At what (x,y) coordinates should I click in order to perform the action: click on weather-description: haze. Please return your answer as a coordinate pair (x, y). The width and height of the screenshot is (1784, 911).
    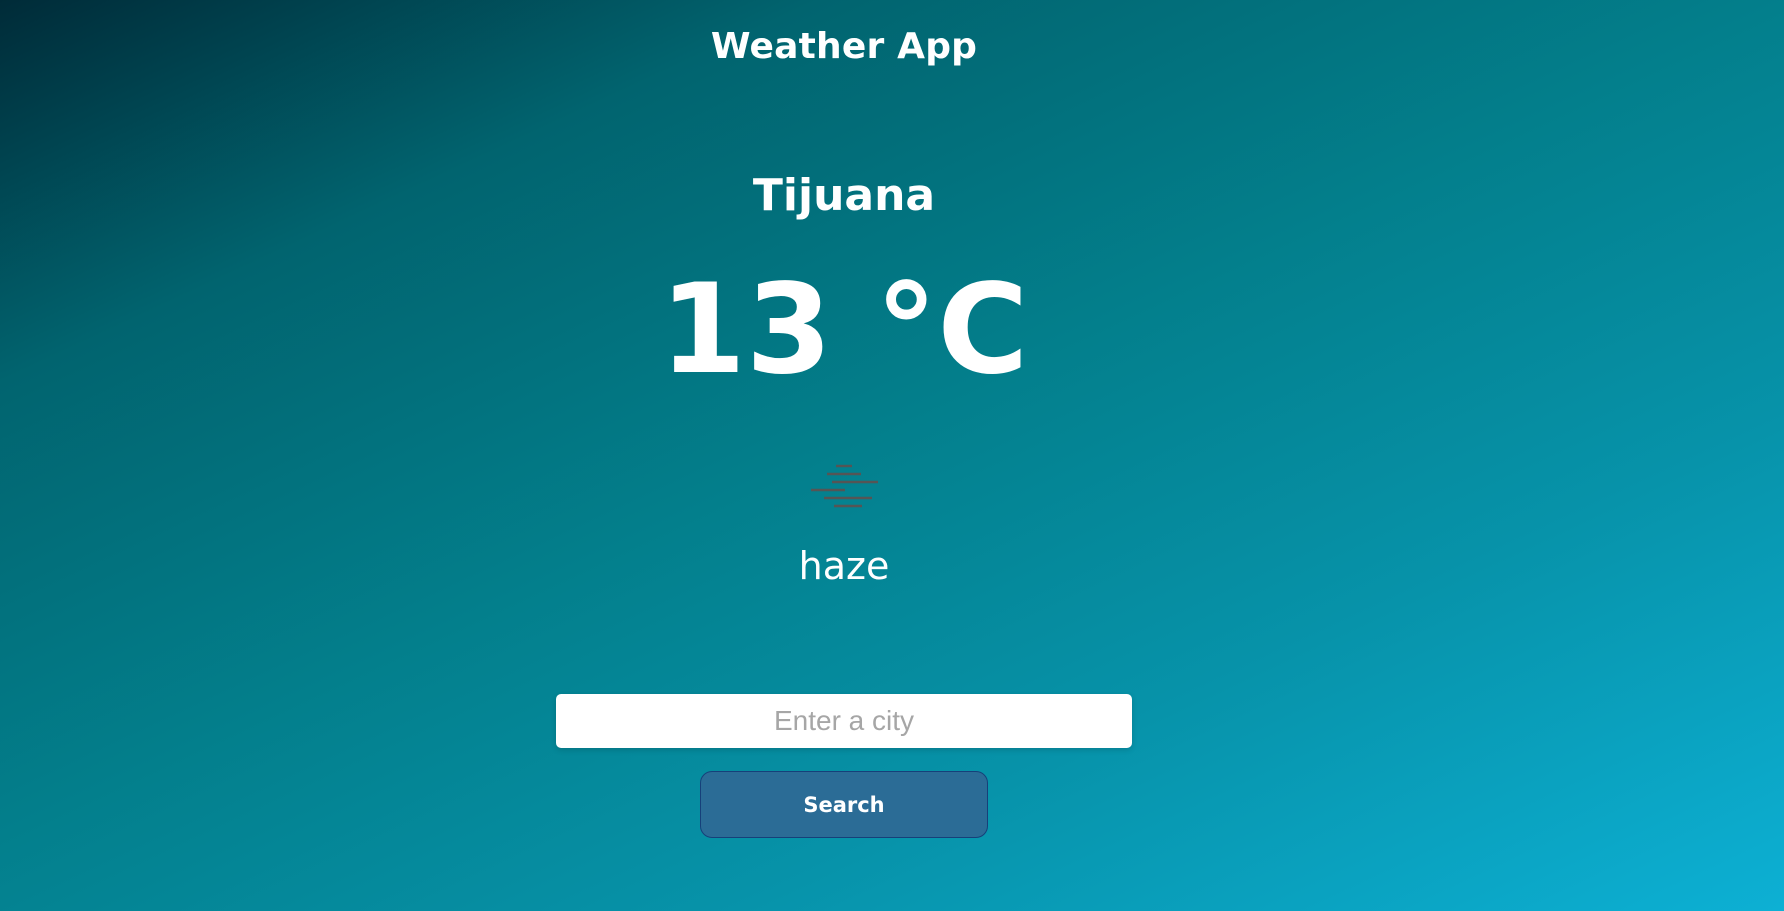
    Looking at the image, I should click on (844, 566).